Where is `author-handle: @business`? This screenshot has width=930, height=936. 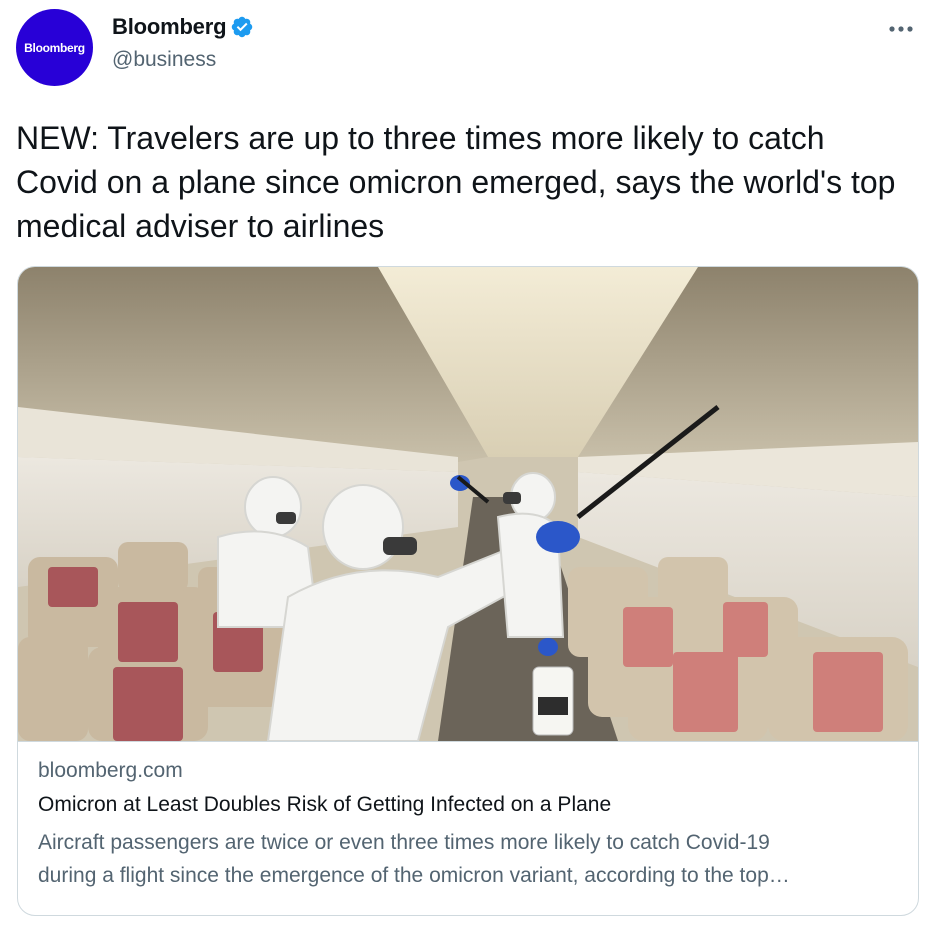
author-handle: @business is located at coordinates (164, 60).